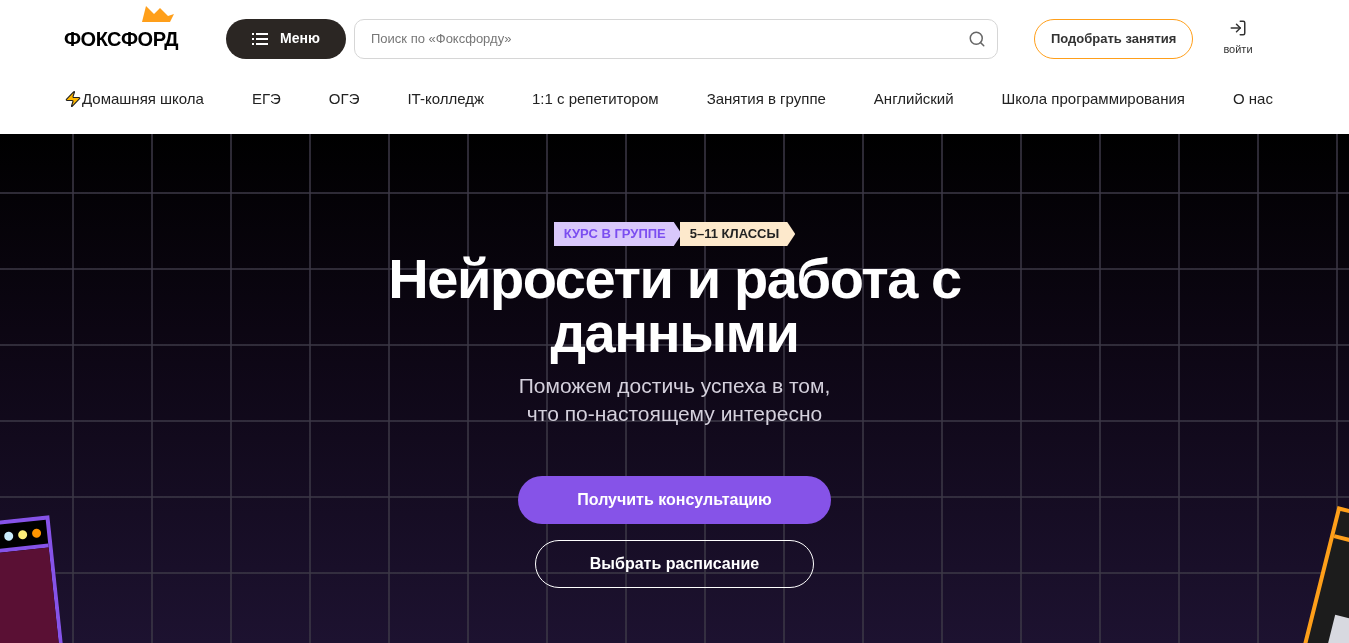  What do you see at coordinates (766, 99) in the screenshot?
I see `nav-link: Занятия в группе` at bounding box center [766, 99].